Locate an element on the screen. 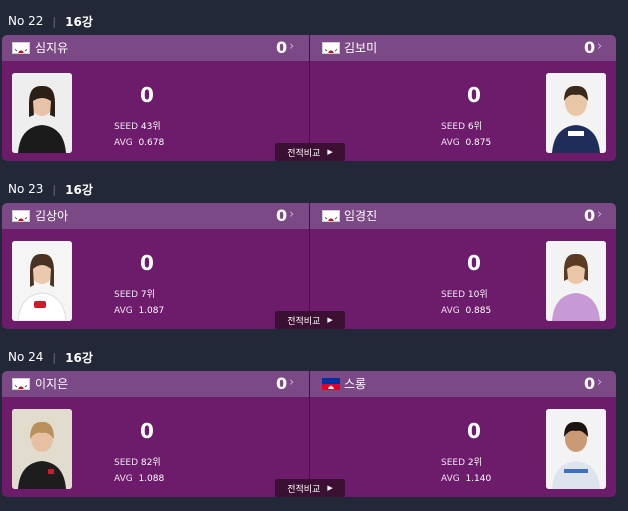 This screenshot has width=628, height=511. seed-stat: SEED 7위 is located at coordinates (134, 293).